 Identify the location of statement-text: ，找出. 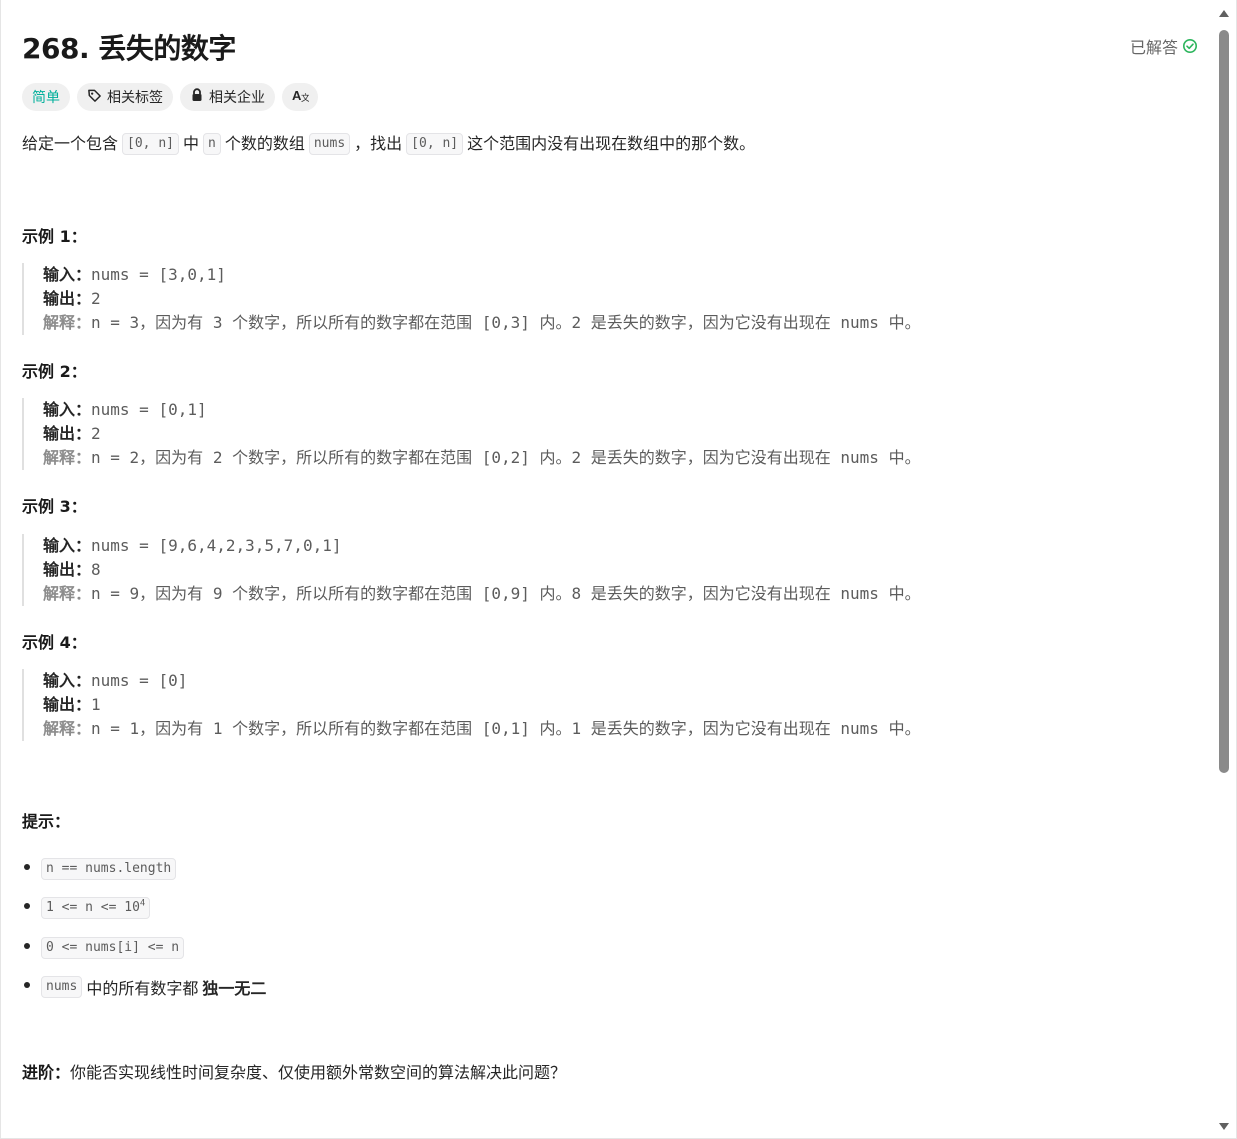
(378, 143).